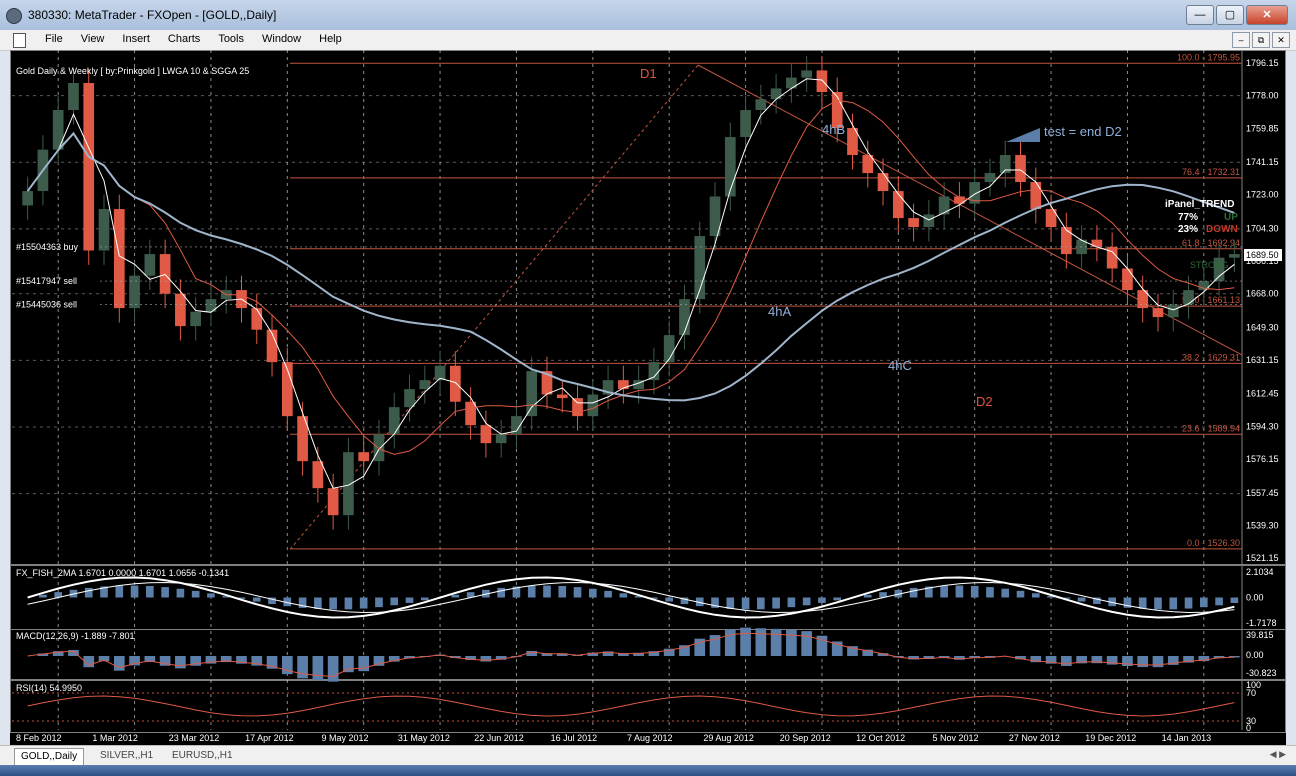  Describe the element at coordinates (46, 281) in the screenshot. I see `order-label: #15417947 sell` at that location.